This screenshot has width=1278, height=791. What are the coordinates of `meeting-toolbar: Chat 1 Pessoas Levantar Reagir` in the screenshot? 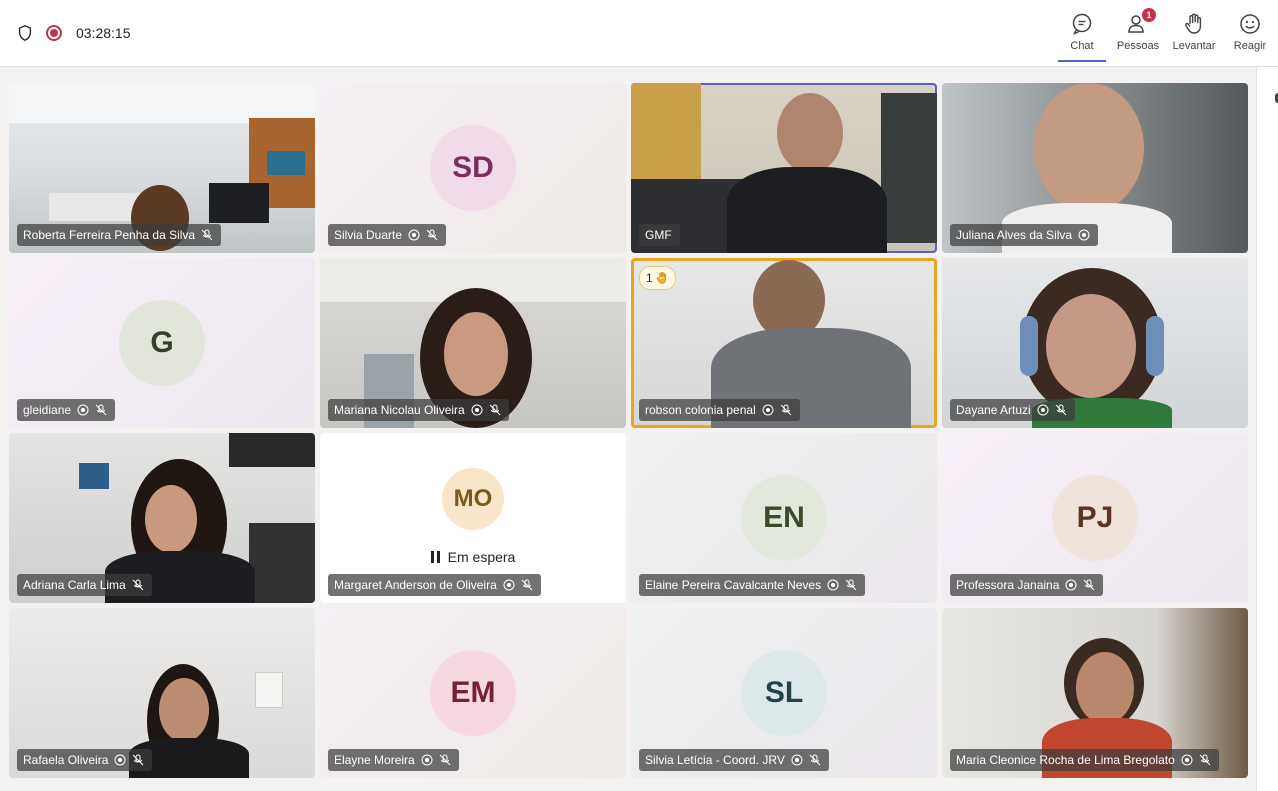 It's located at (1166, 35).